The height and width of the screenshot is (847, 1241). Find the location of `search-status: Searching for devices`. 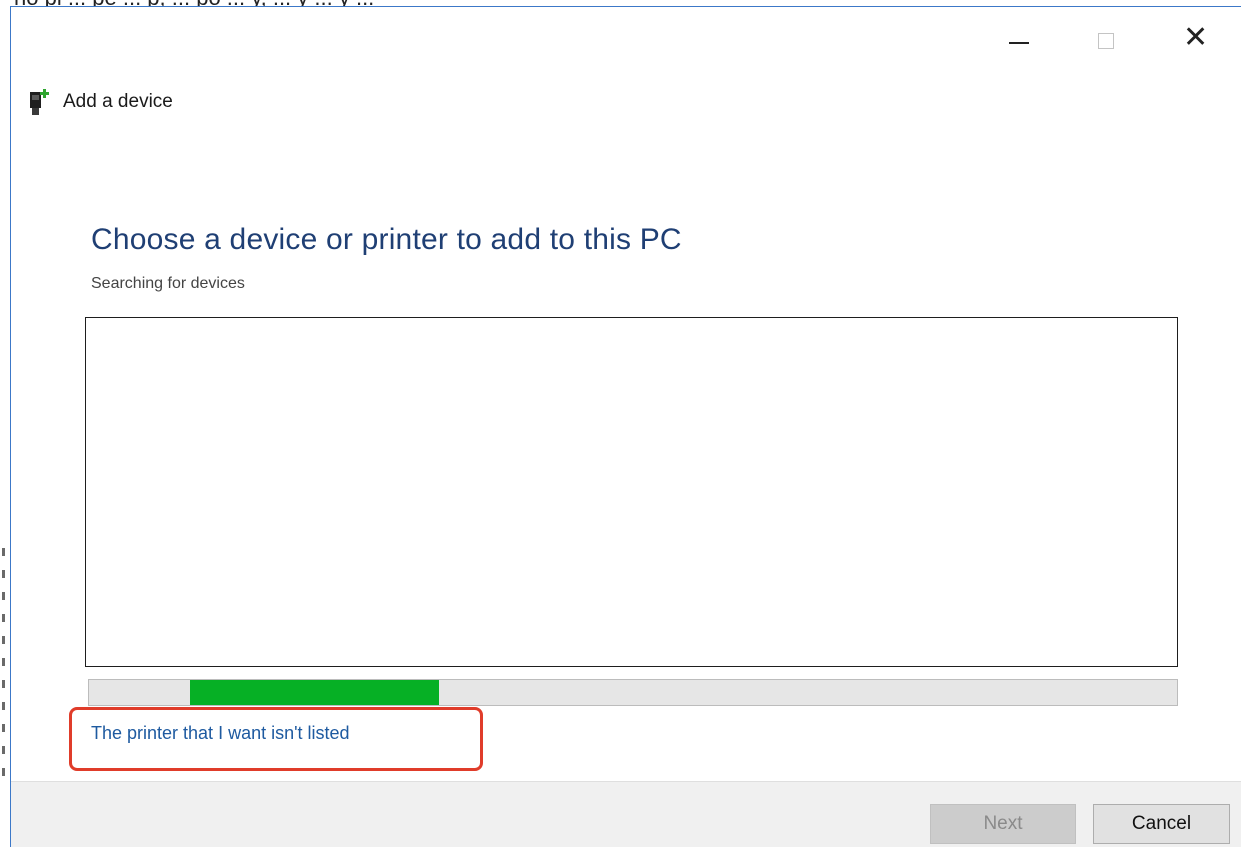

search-status: Searching for devices is located at coordinates (168, 283).